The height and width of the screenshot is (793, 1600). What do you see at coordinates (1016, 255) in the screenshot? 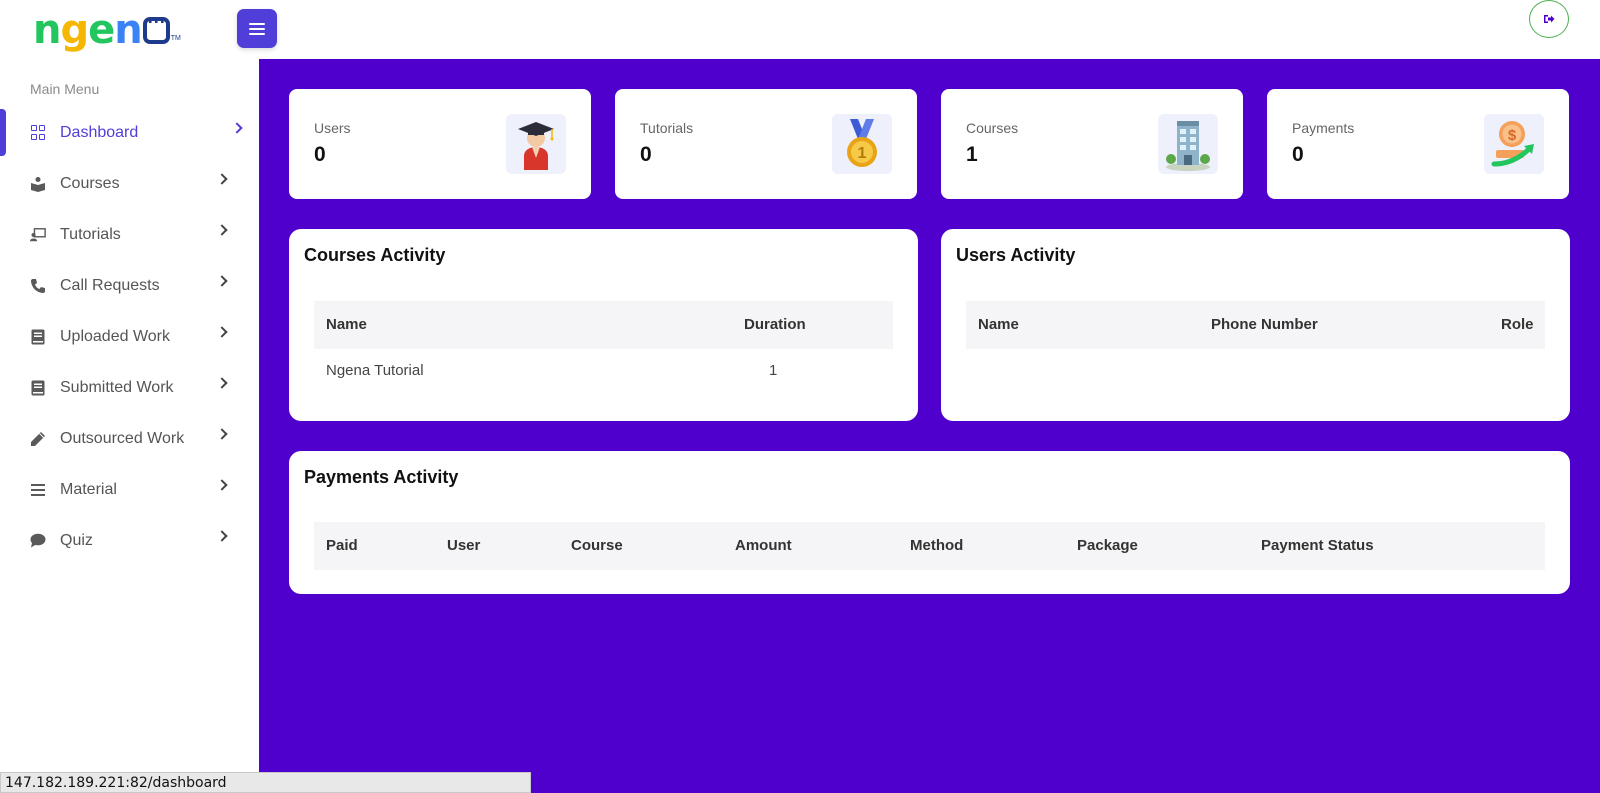
I see `panel-title: Users Activity` at bounding box center [1016, 255].